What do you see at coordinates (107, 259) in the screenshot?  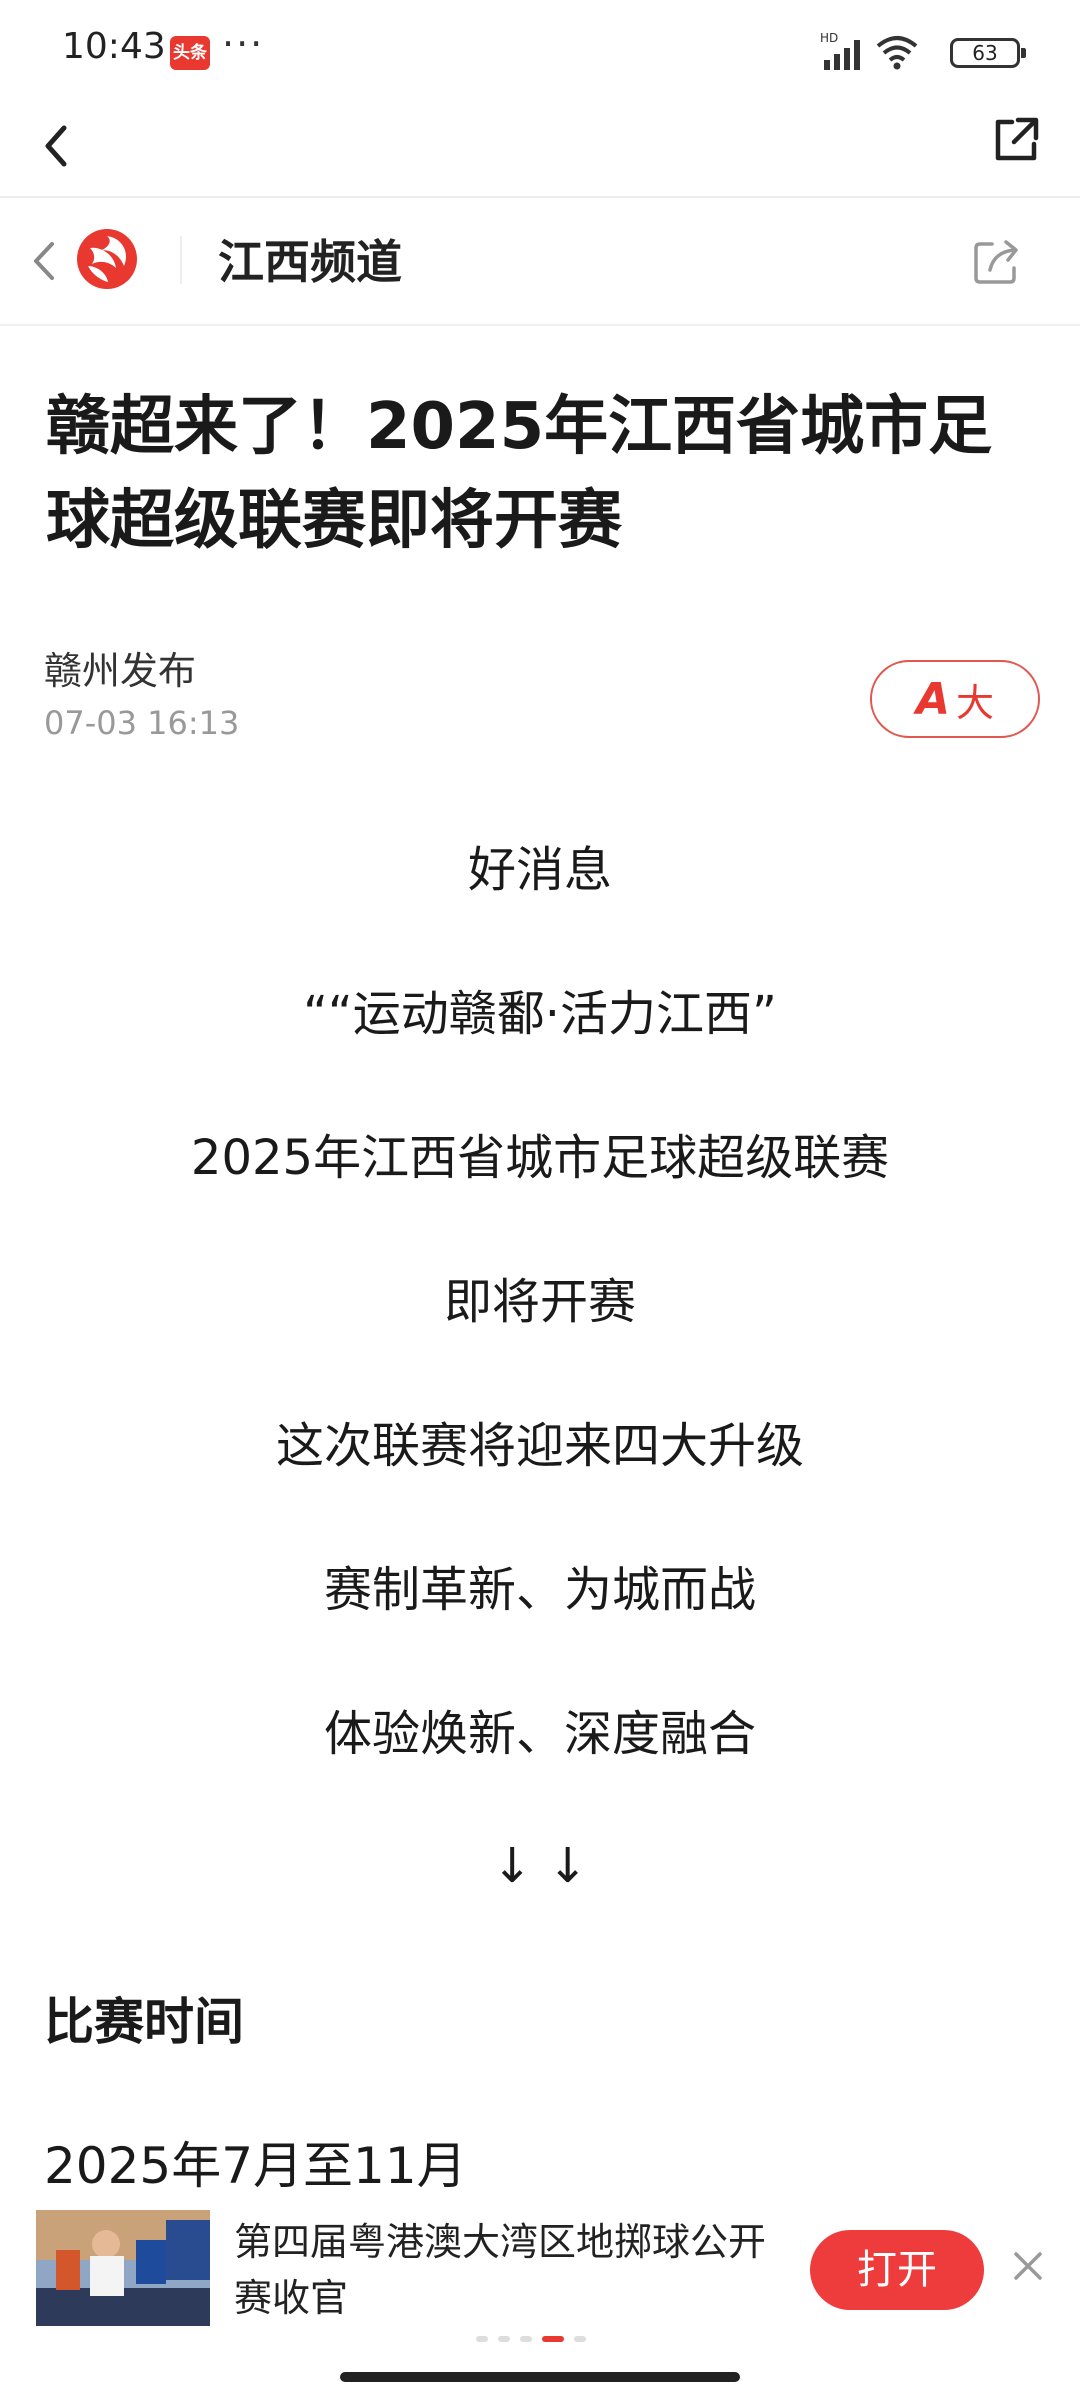 I see `ifeng-logo-icon` at bounding box center [107, 259].